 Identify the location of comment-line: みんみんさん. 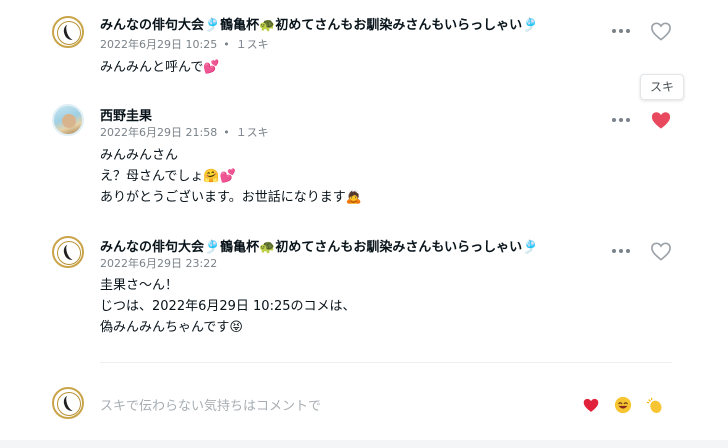
(139, 155).